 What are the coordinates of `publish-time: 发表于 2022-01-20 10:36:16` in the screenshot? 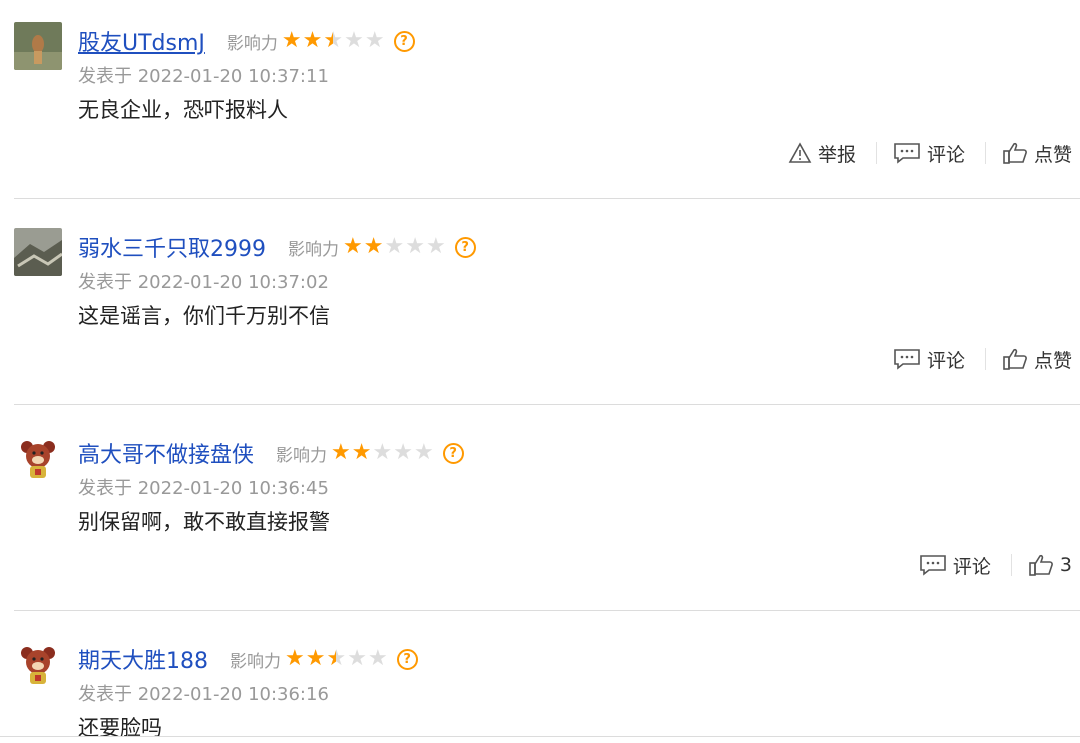 It's located at (203, 693).